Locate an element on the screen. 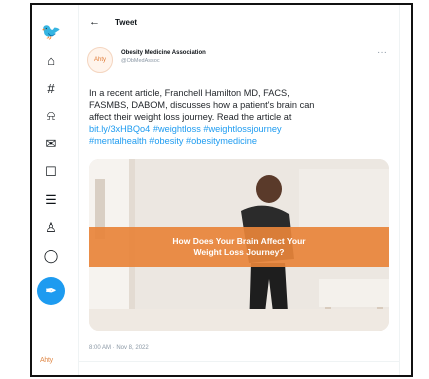 This screenshot has width=429, height=379. notifications-icon: ⍾ is located at coordinates (51, 116).